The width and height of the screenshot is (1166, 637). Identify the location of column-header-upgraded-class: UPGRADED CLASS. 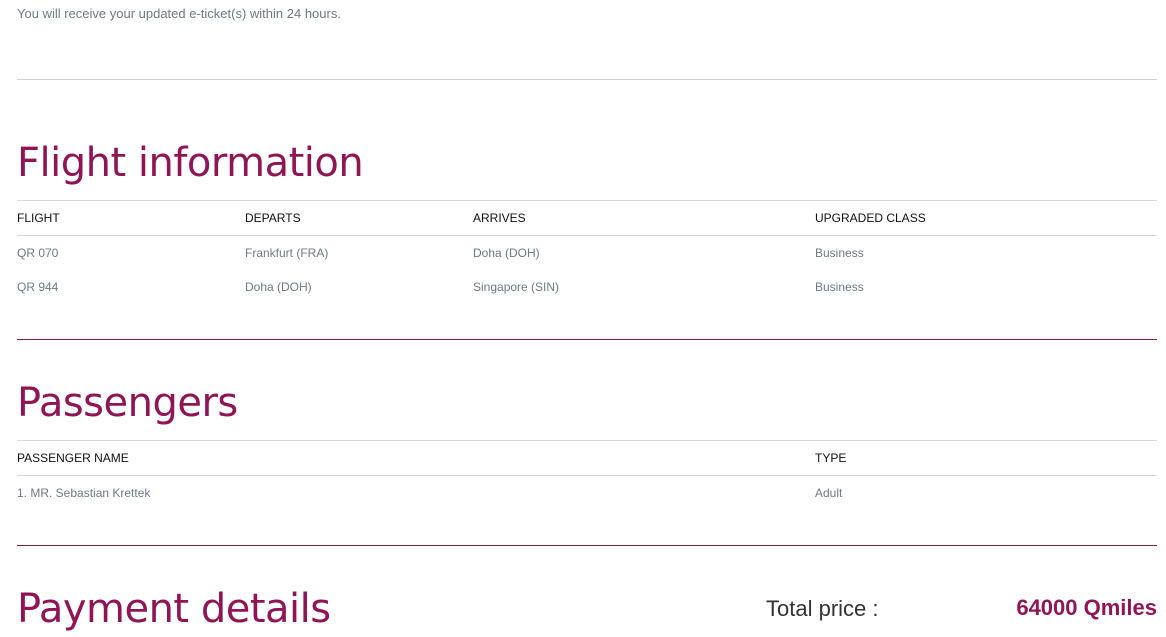
(870, 218).